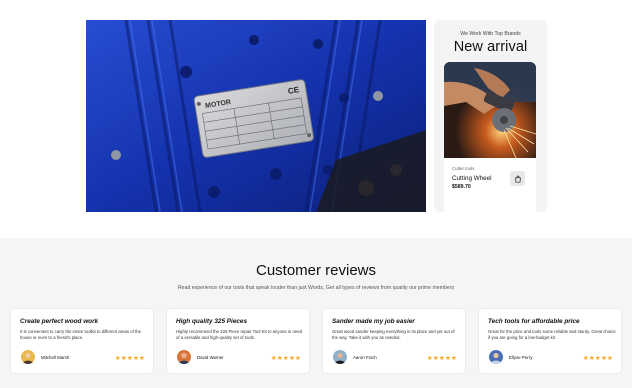  Describe the element at coordinates (463, 168) in the screenshot. I see `product-category: Cutter tools` at that location.